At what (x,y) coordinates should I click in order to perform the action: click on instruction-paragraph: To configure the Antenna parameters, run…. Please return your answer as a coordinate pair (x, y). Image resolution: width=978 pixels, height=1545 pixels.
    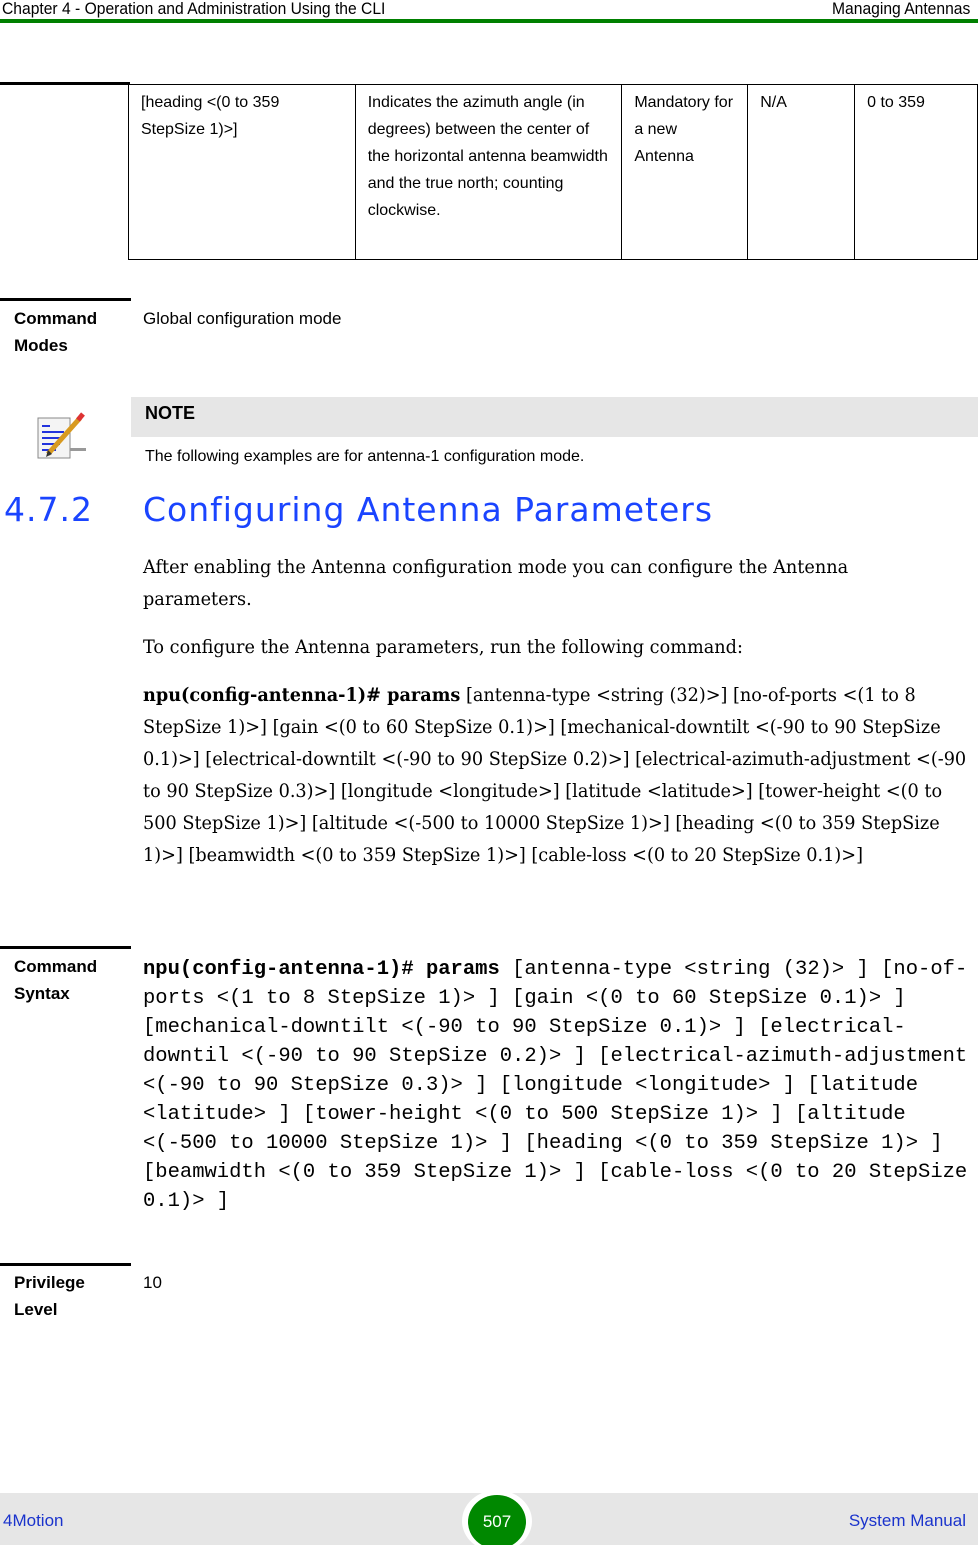
    Looking at the image, I should click on (443, 647).